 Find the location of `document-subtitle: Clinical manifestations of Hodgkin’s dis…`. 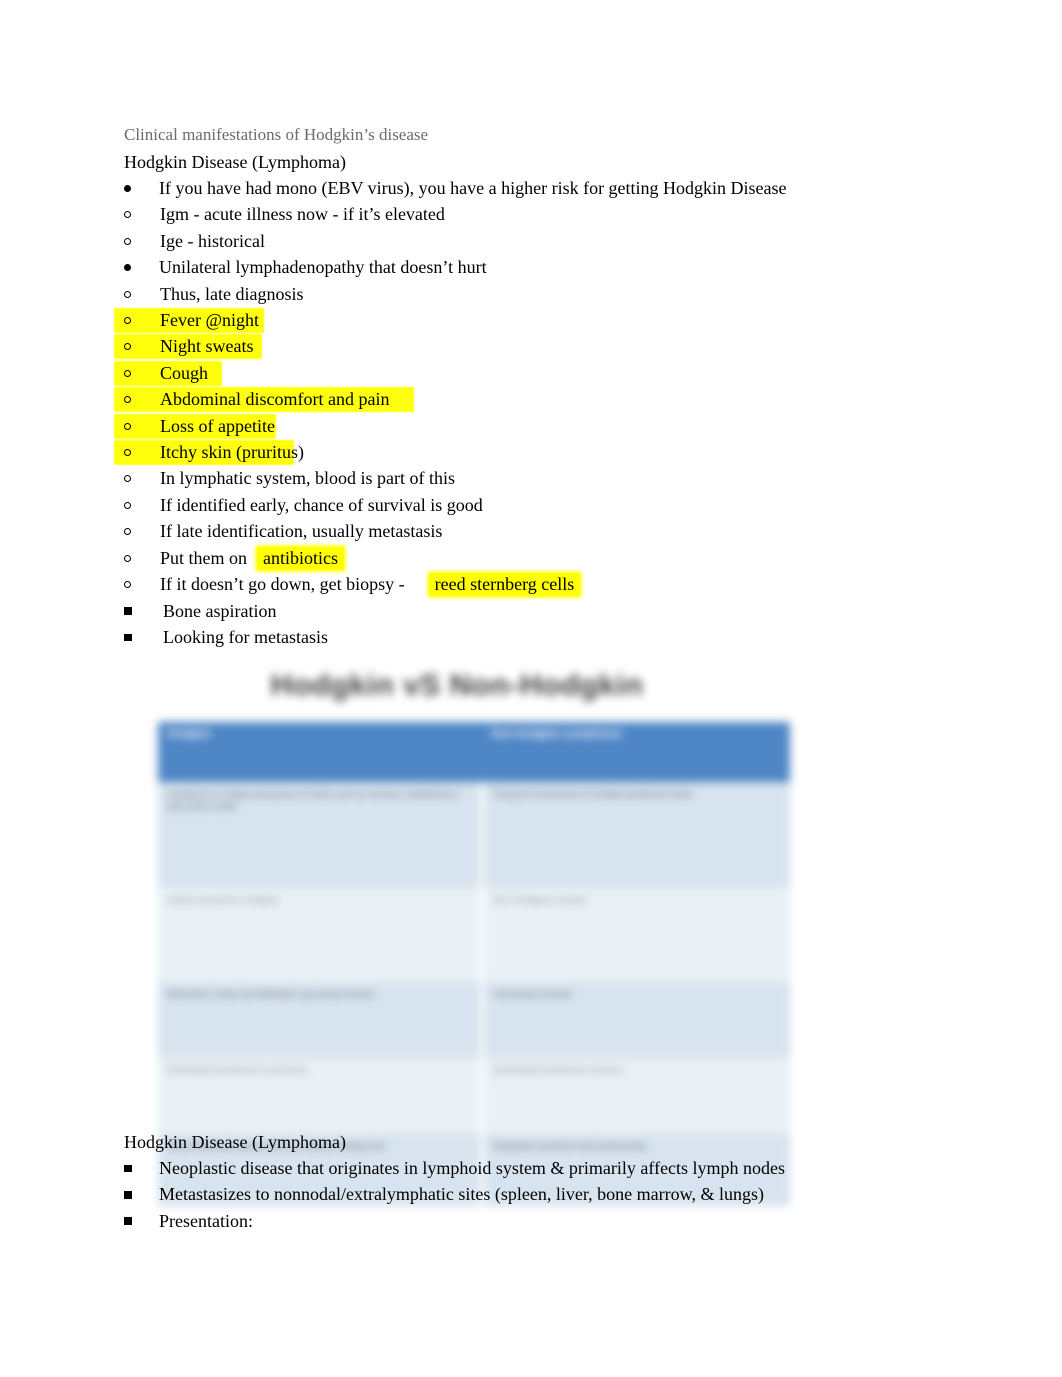

document-subtitle: Clinical manifestations of Hodgkin’s dis… is located at coordinates (276, 134).